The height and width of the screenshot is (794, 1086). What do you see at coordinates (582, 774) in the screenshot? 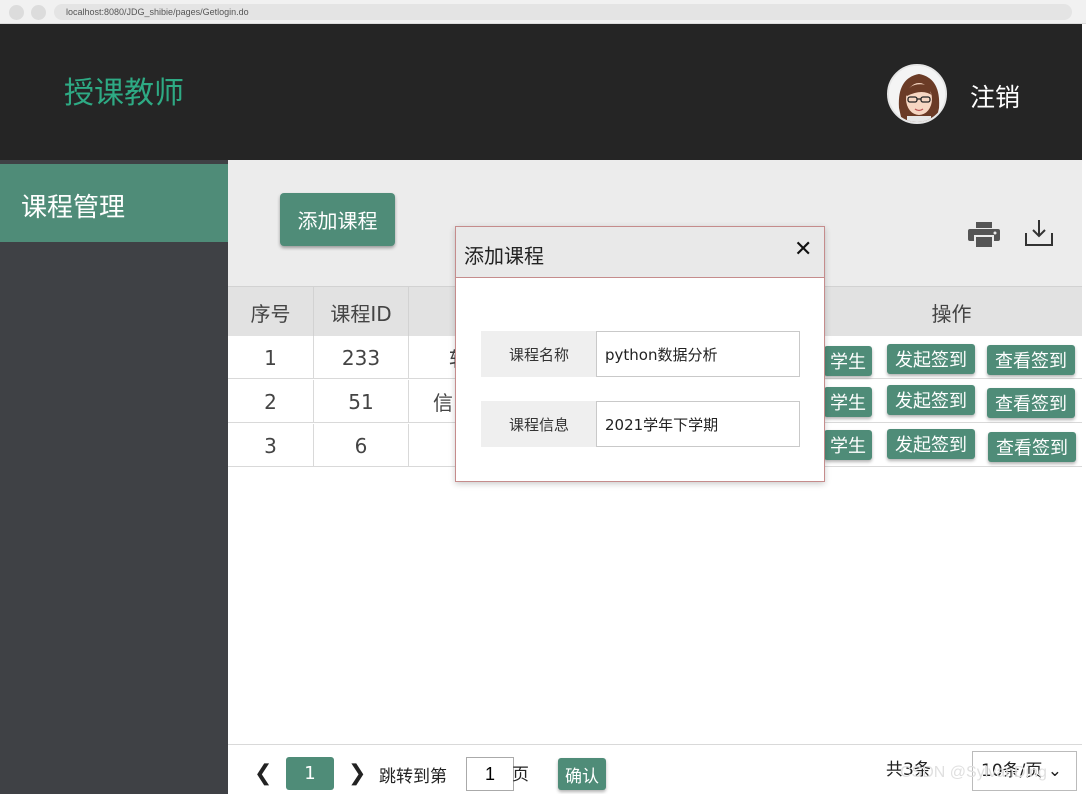
I see `confirm-jump-button: 确认` at bounding box center [582, 774].